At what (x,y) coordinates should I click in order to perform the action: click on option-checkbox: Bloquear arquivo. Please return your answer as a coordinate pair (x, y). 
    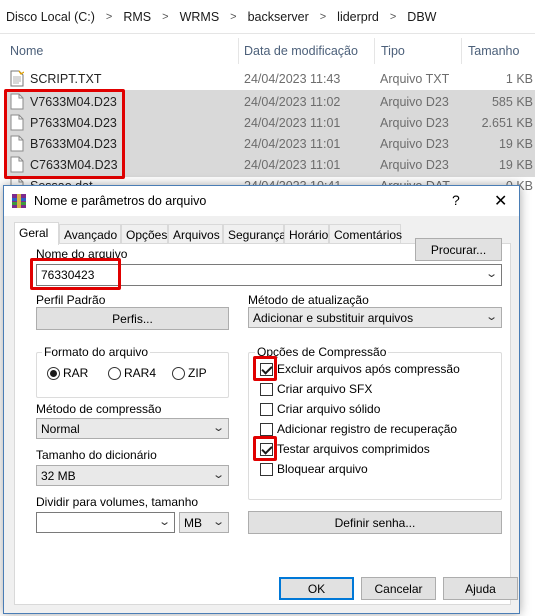
    Looking at the image, I should click on (314, 469).